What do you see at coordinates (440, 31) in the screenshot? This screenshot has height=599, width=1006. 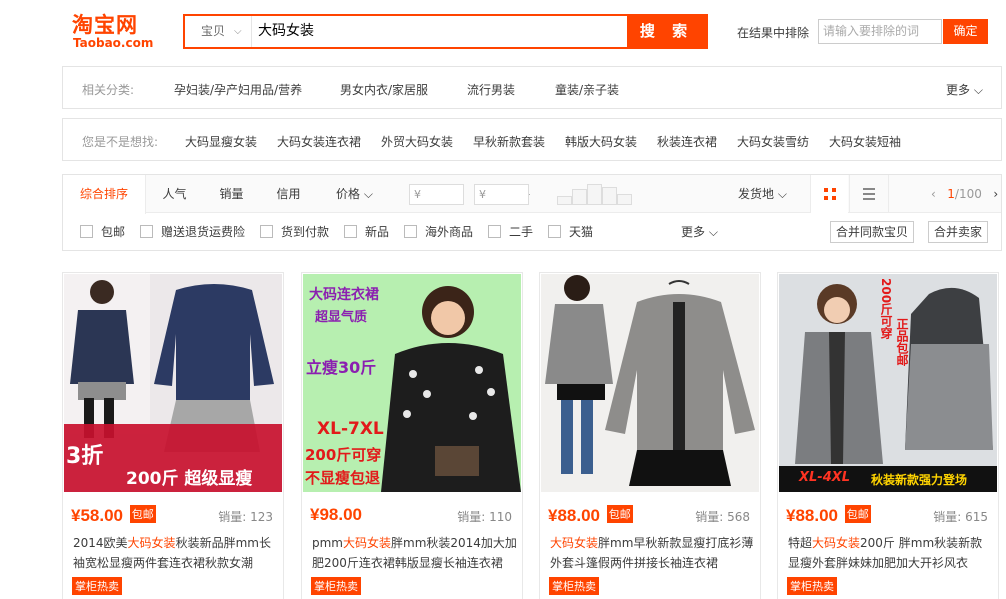 I see `search-input: 大码女装` at bounding box center [440, 31].